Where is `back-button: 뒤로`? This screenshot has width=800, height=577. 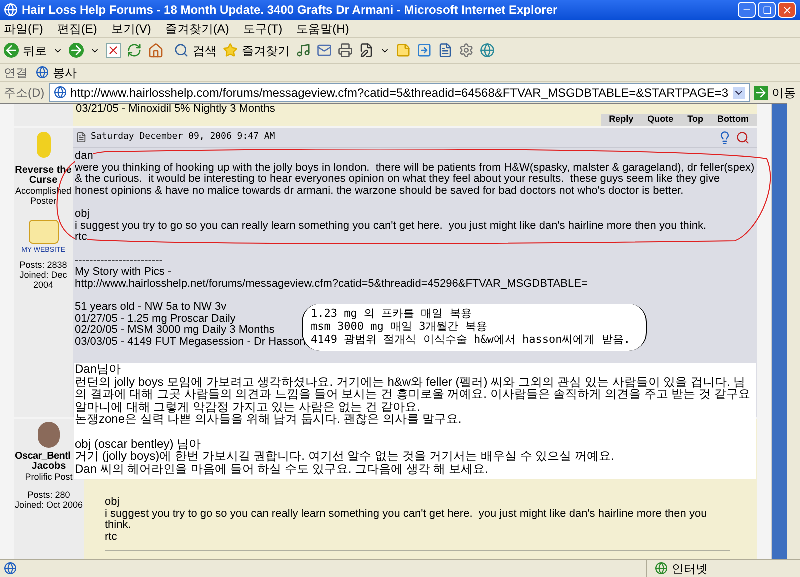
back-button: 뒤로 is located at coordinates (25, 51).